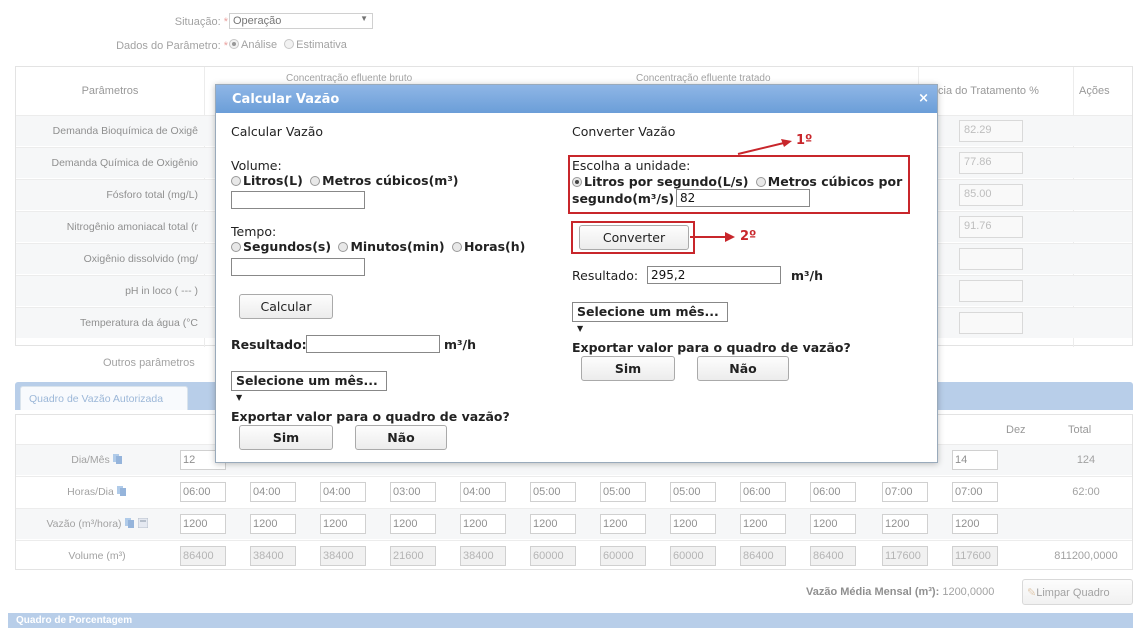 This screenshot has width=1136, height=628. What do you see at coordinates (741, 190) in the screenshot?
I see `annotation-arrows` at bounding box center [741, 190].